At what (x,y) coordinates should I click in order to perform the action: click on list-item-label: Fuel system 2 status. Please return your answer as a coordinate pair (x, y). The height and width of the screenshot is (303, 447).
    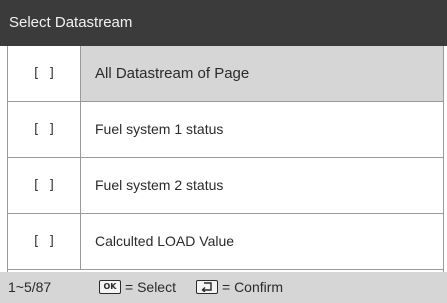
    Looking at the image, I should click on (159, 185).